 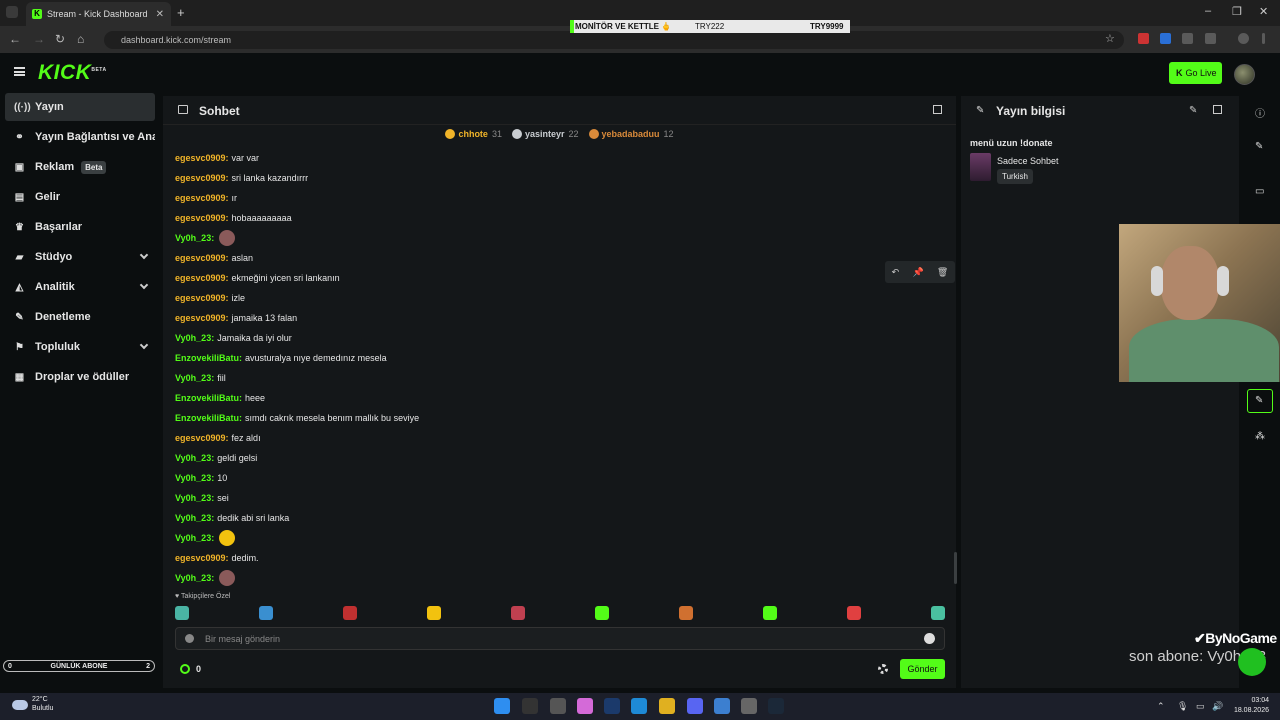 I want to click on copilot-icon, so click(x=585, y=706).